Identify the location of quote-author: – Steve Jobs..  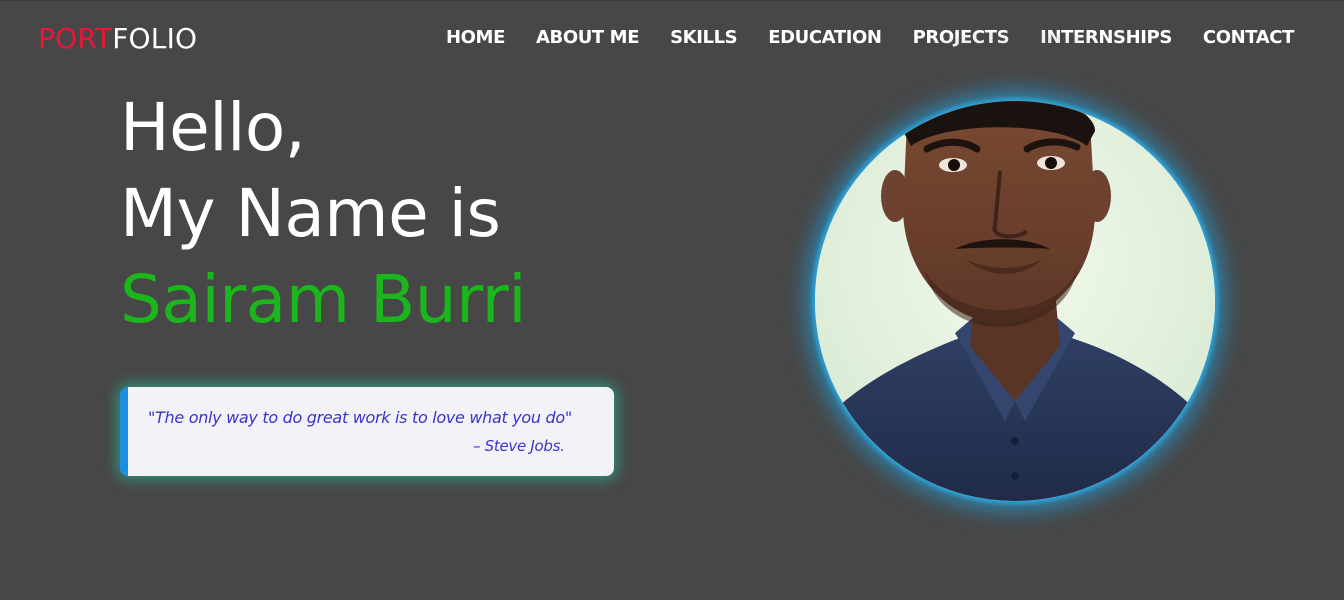
(519, 446).